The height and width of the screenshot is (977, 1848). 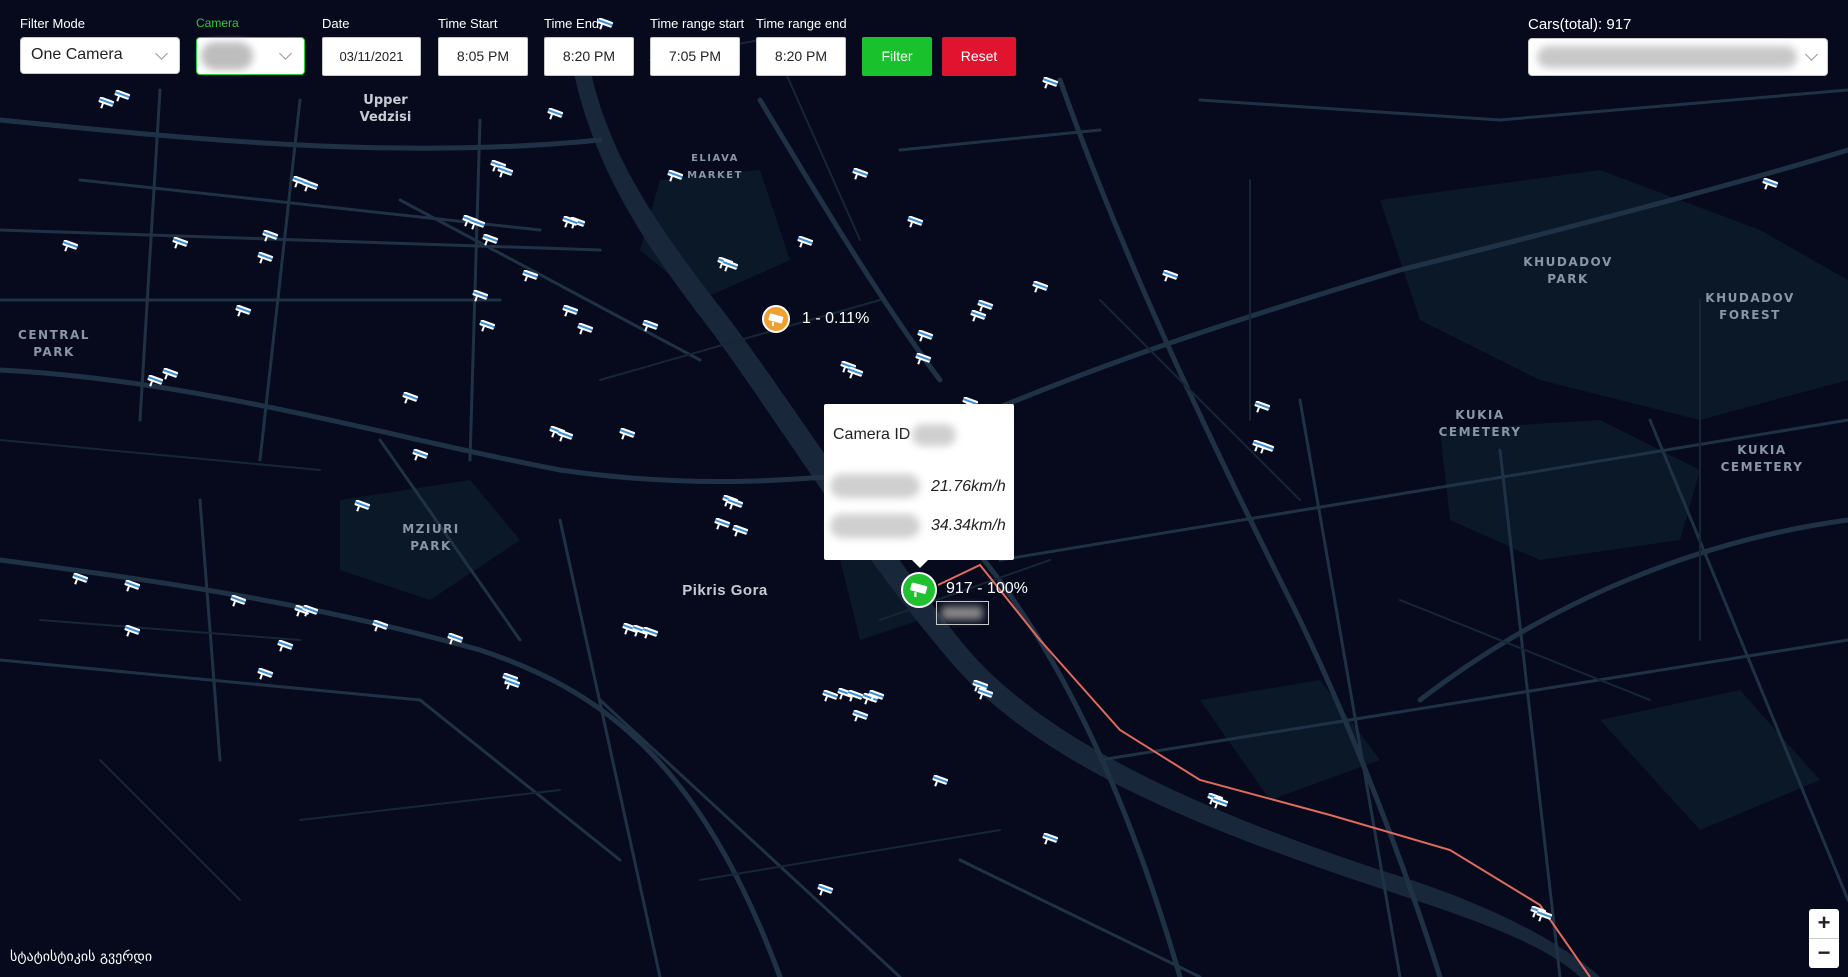 What do you see at coordinates (725, 590) in the screenshot?
I see `map-label-pikris-gora: Pikris Gora` at bounding box center [725, 590].